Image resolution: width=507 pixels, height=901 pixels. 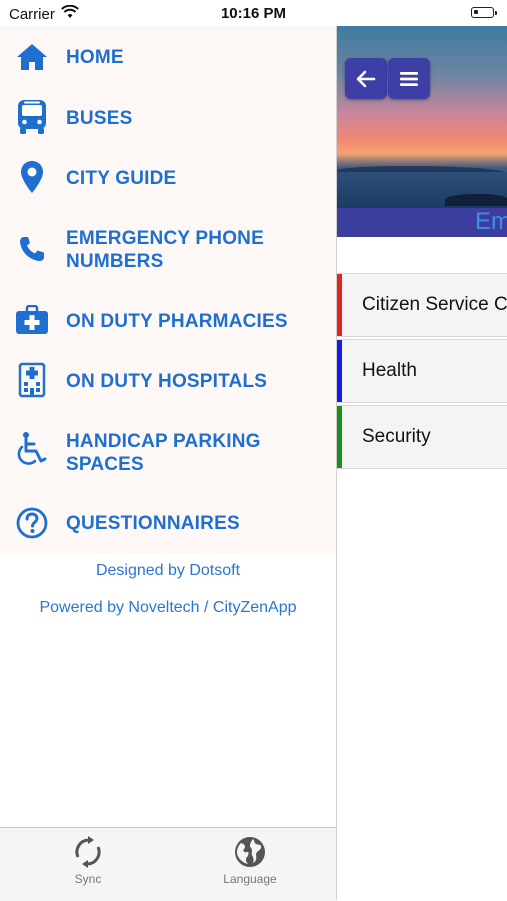 I want to click on home-icon, so click(x=32, y=57).